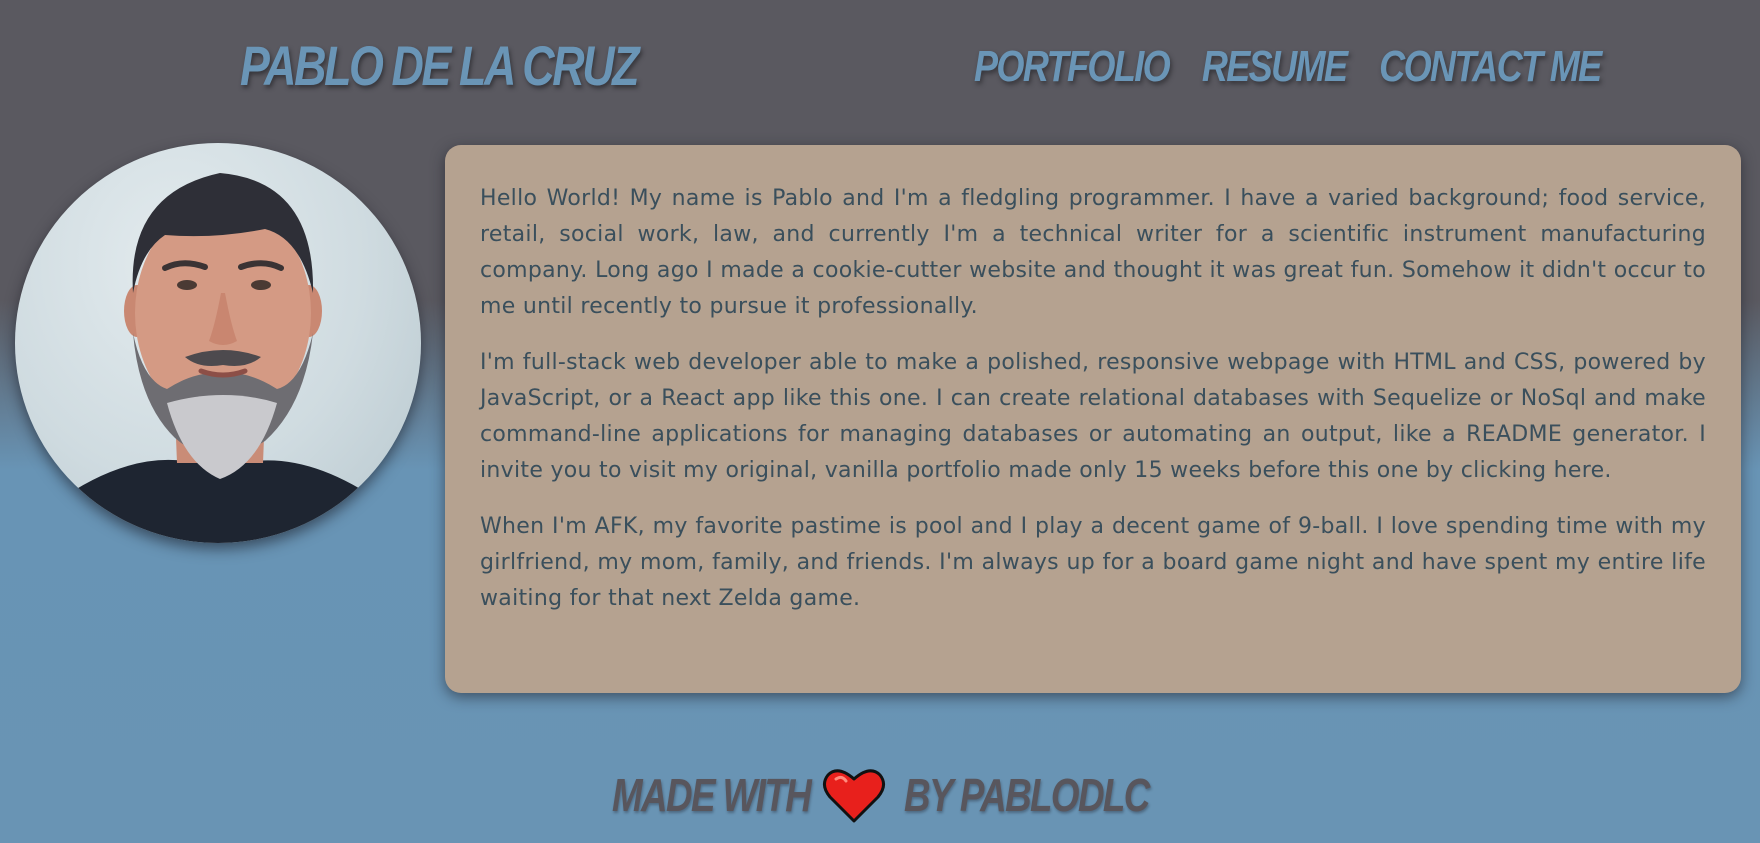 The height and width of the screenshot is (843, 1760). What do you see at coordinates (1072, 67) in the screenshot?
I see `nav-portfolio-link: Portfolio` at bounding box center [1072, 67].